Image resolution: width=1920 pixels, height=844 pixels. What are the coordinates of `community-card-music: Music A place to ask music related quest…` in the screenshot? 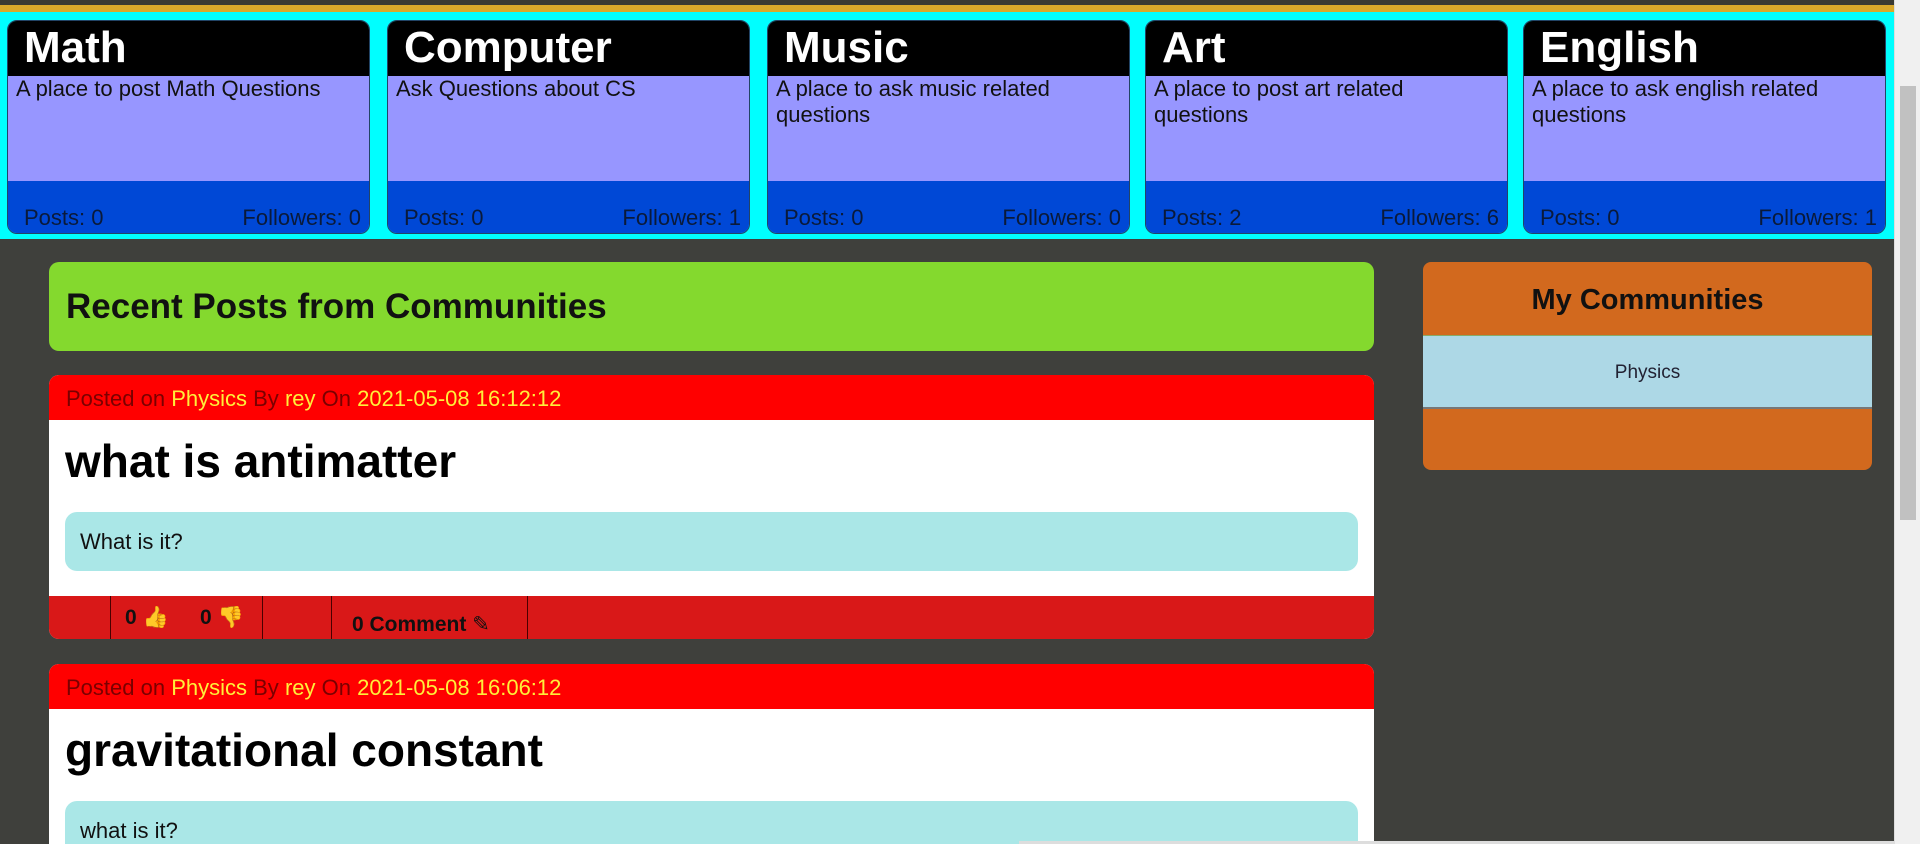 It's located at (948, 127).